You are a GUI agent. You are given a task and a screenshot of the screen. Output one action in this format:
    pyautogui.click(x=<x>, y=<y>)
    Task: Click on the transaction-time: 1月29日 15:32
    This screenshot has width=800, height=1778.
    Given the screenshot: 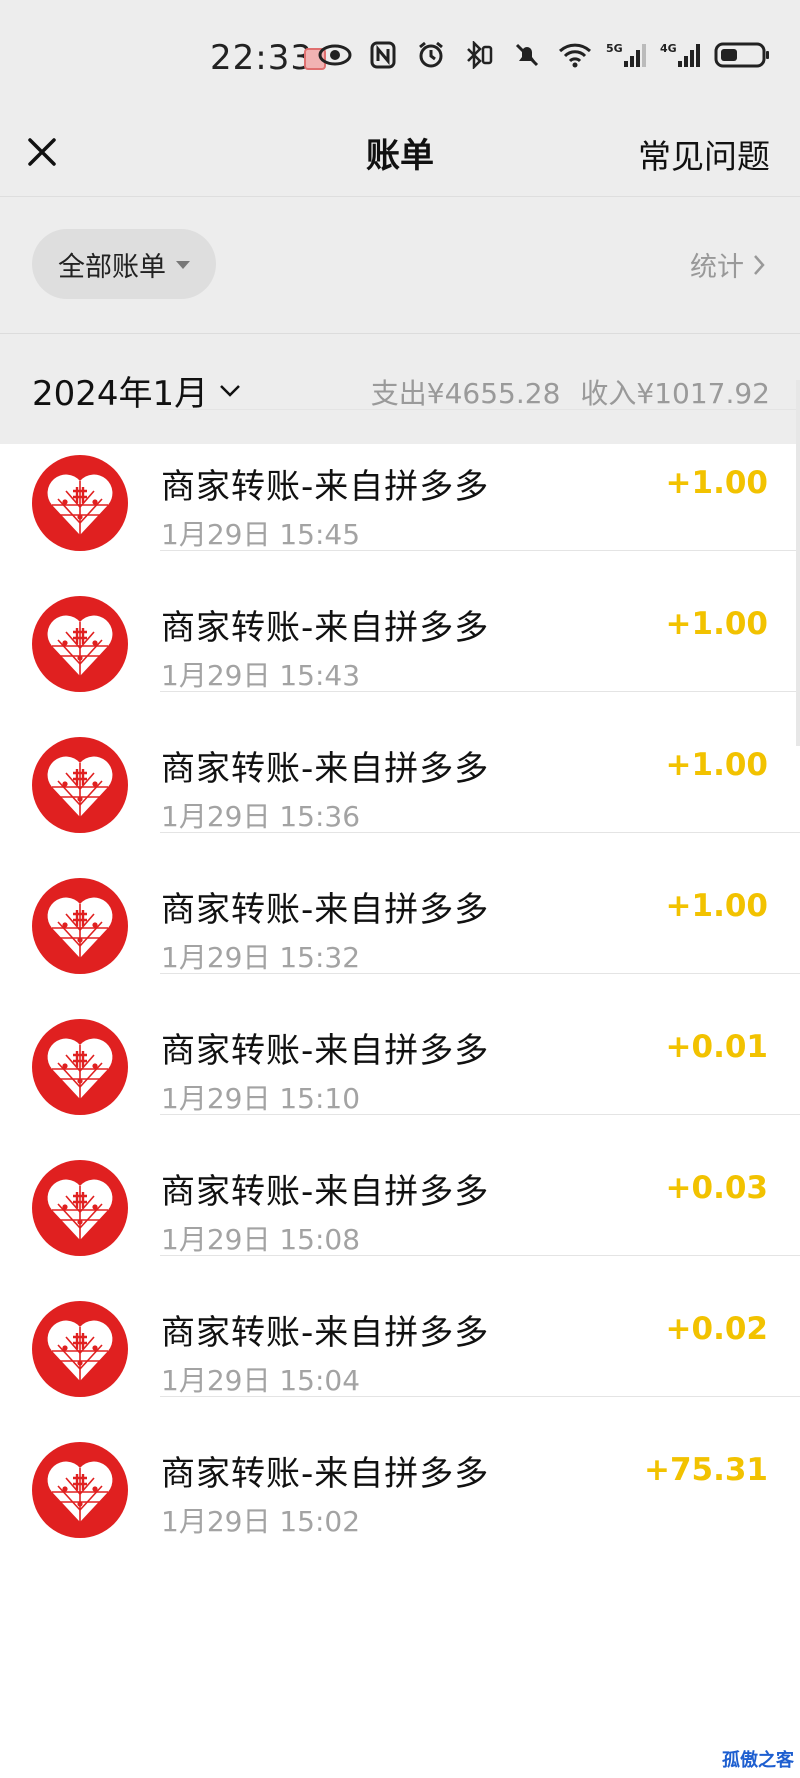 What is the action you would take?
    pyautogui.click(x=261, y=957)
    